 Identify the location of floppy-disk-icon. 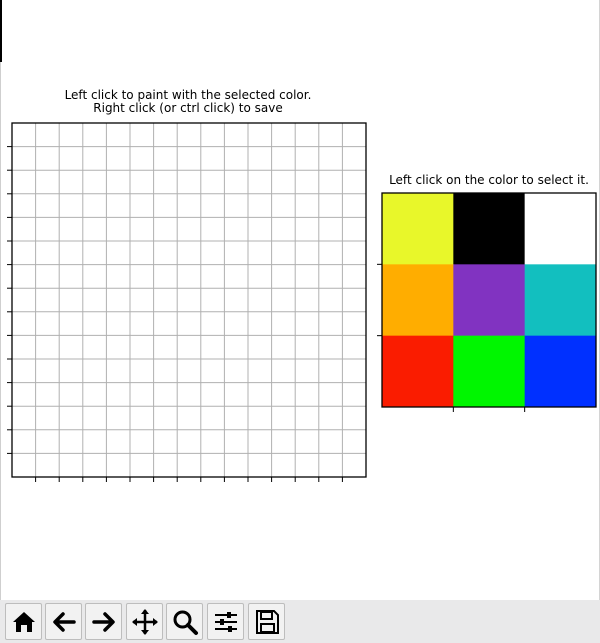
(267, 621).